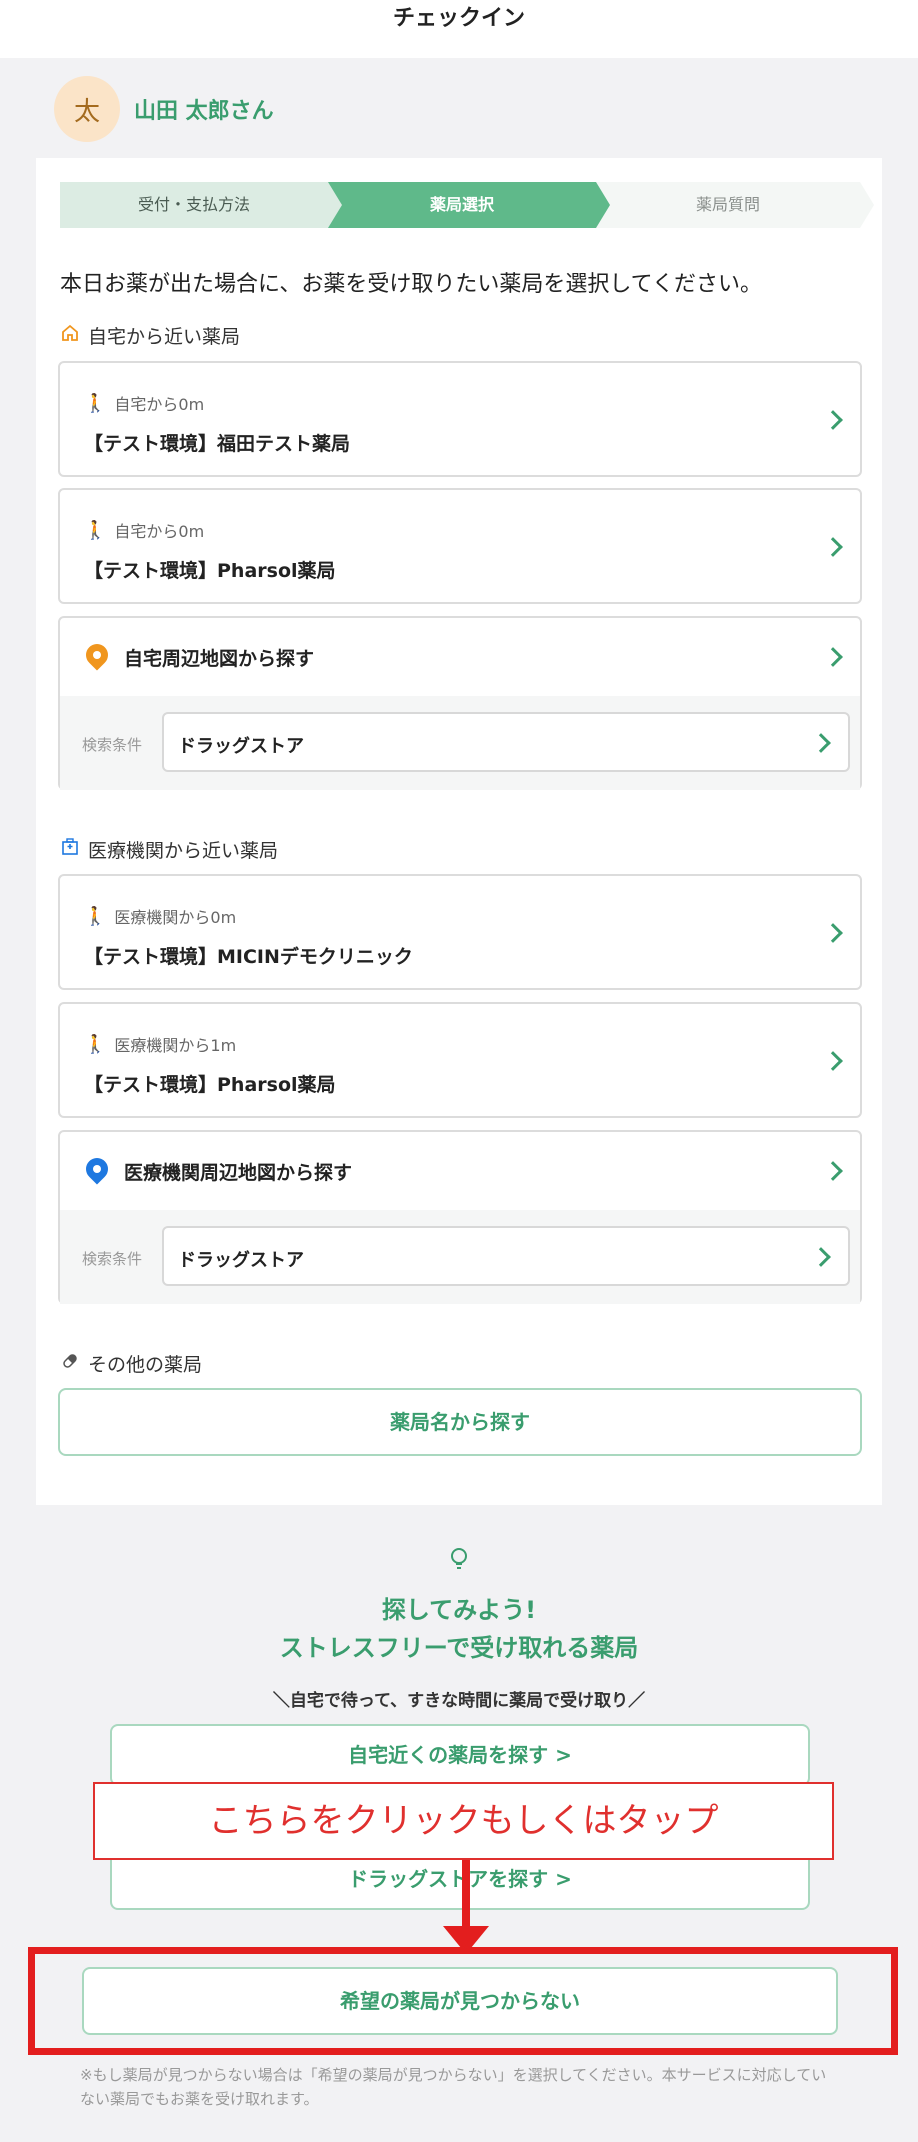 The height and width of the screenshot is (2142, 918). Describe the element at coordinates (460, 1755) in the screenshot. I see `search-near-home-button: 自宅近くの薬局を探す >` at that location.